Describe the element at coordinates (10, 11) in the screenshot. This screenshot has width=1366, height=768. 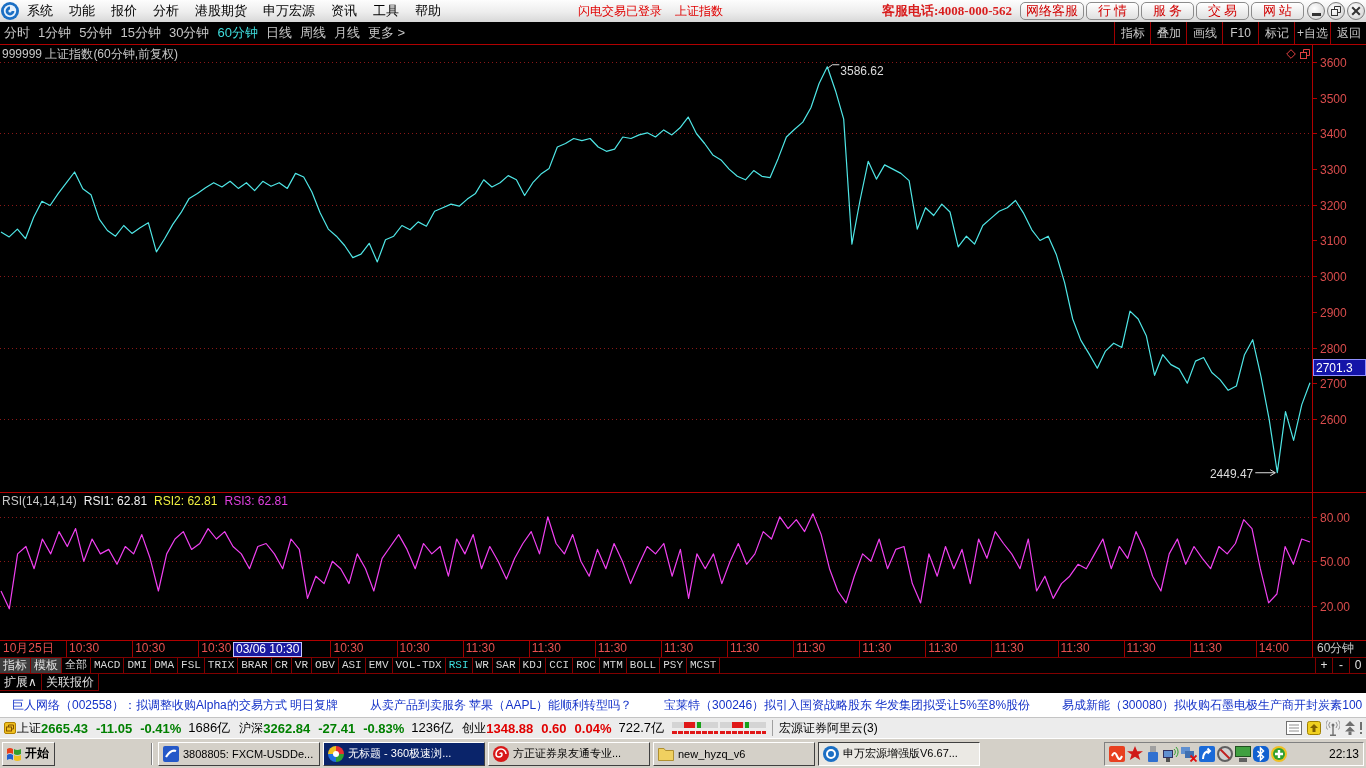
I see `ring-logo-icon` at that location.